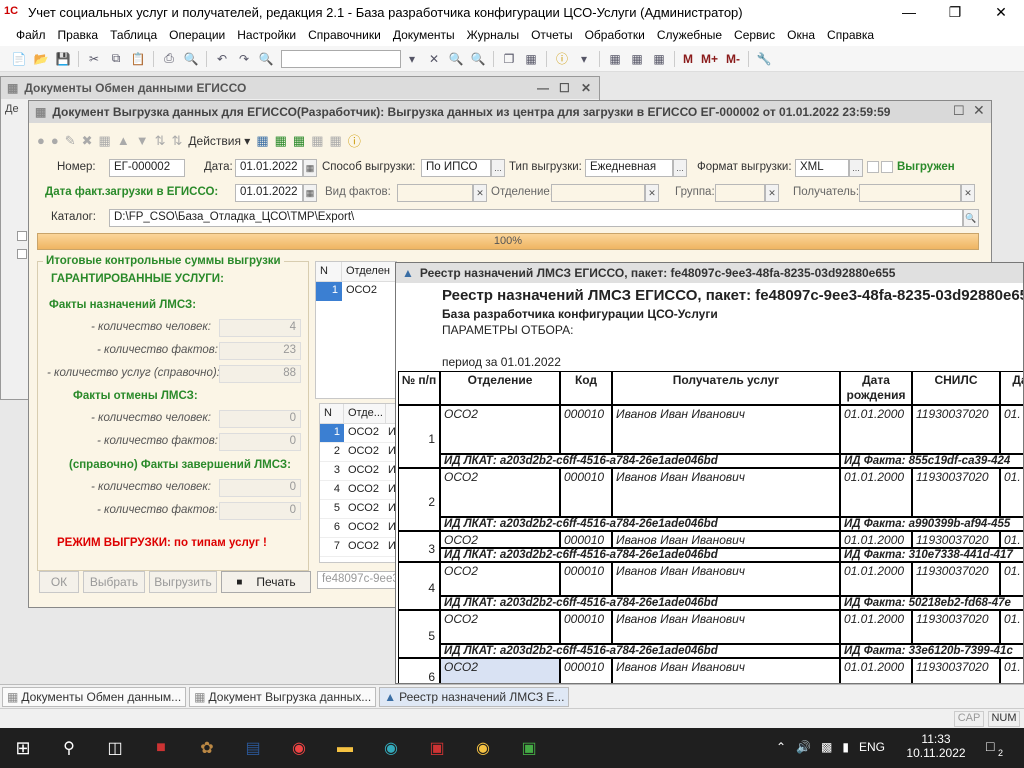  I want to click on tray-chevron-icon: ⌃, so click(781, 747).